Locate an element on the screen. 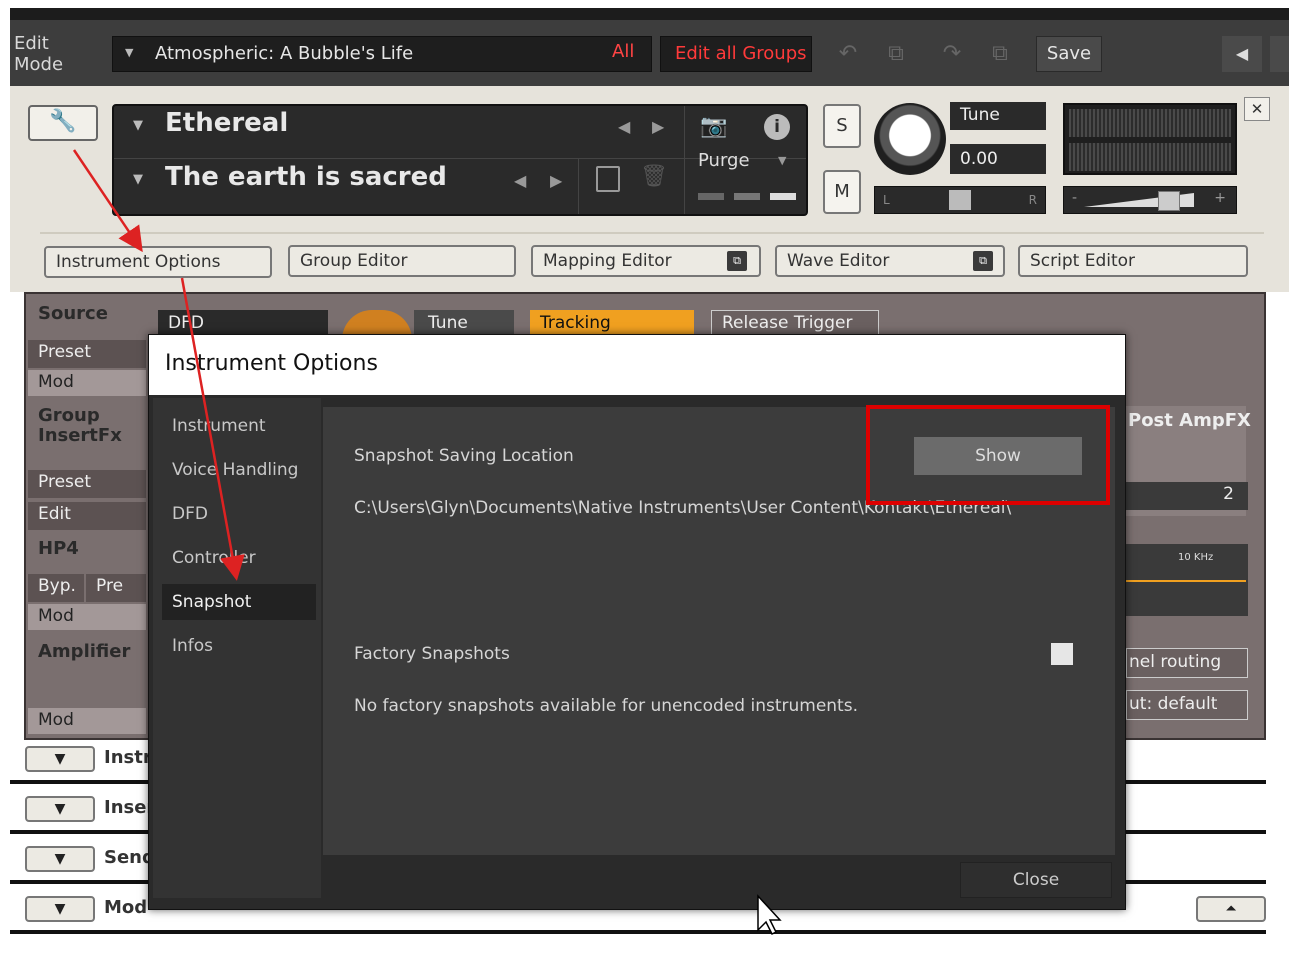 The height and width of the screenshot is (961, 1289). prev-snapshot-icon: ◀ is located at coordinates (520, 180).